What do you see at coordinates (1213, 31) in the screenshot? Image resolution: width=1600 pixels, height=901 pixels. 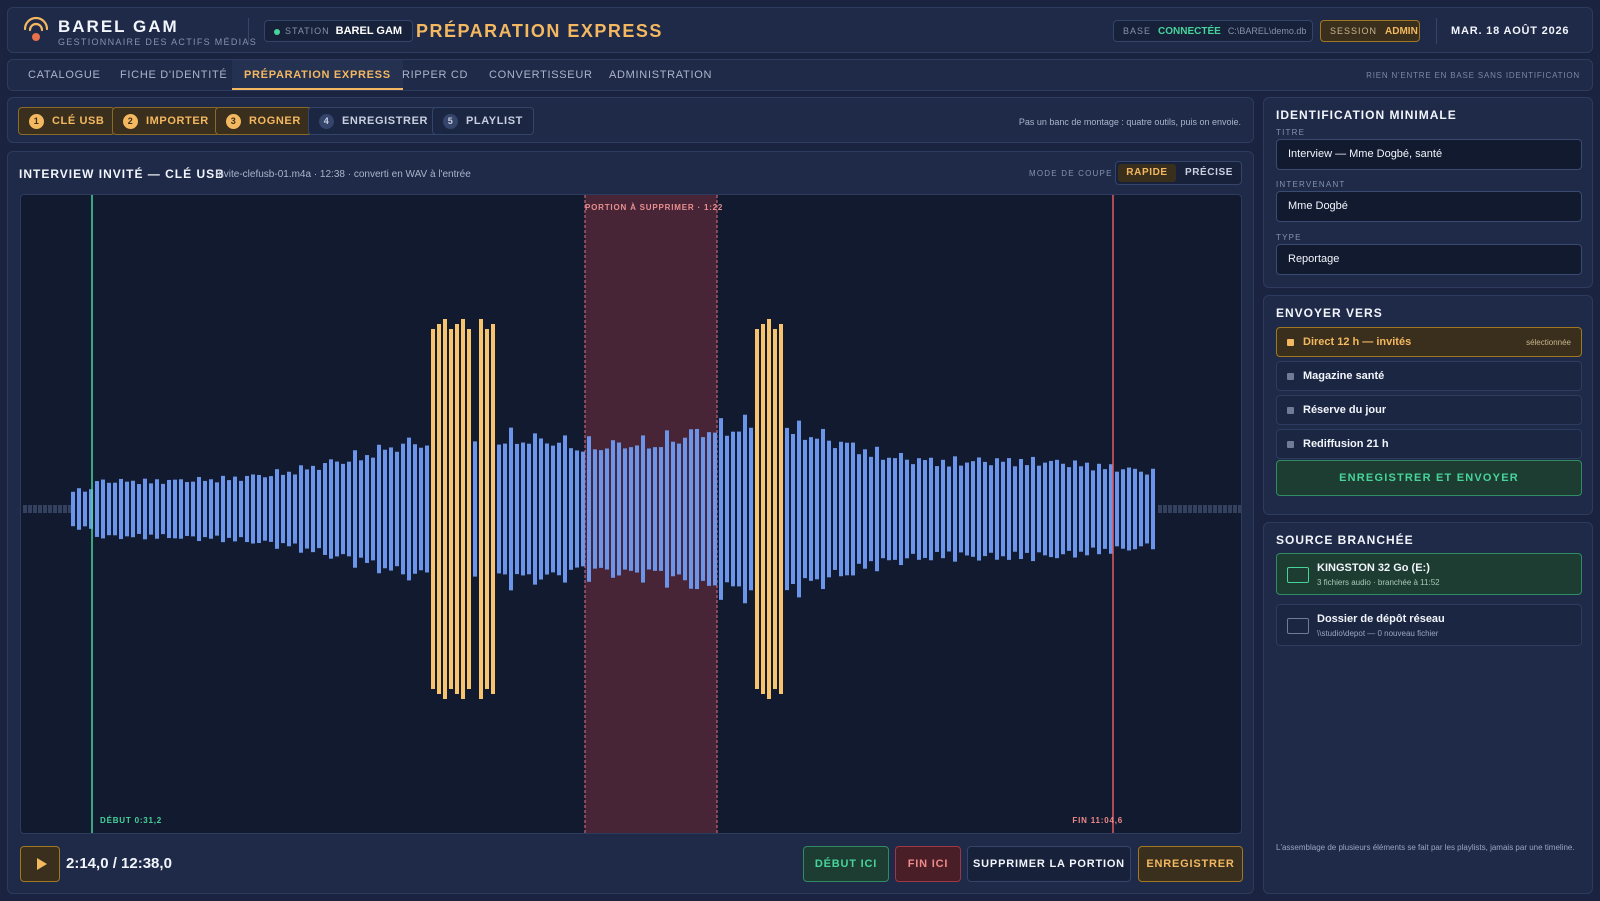 I see `database-status: BASE CONNECTÉE C:\BAREL\demo.db` at bounding box center [1213, 31].